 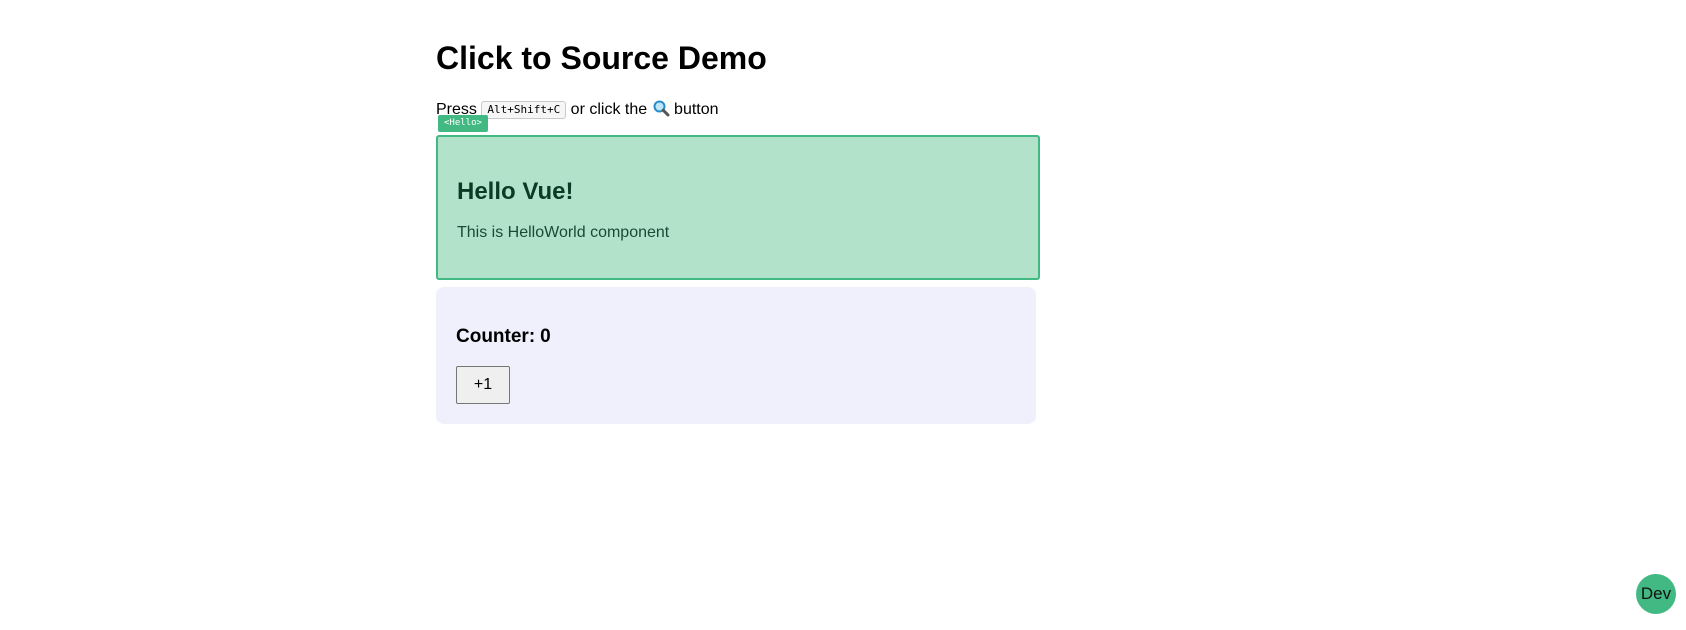 I want to click on counter-component: Counter: 0 +1, so click(x=736, y=355).